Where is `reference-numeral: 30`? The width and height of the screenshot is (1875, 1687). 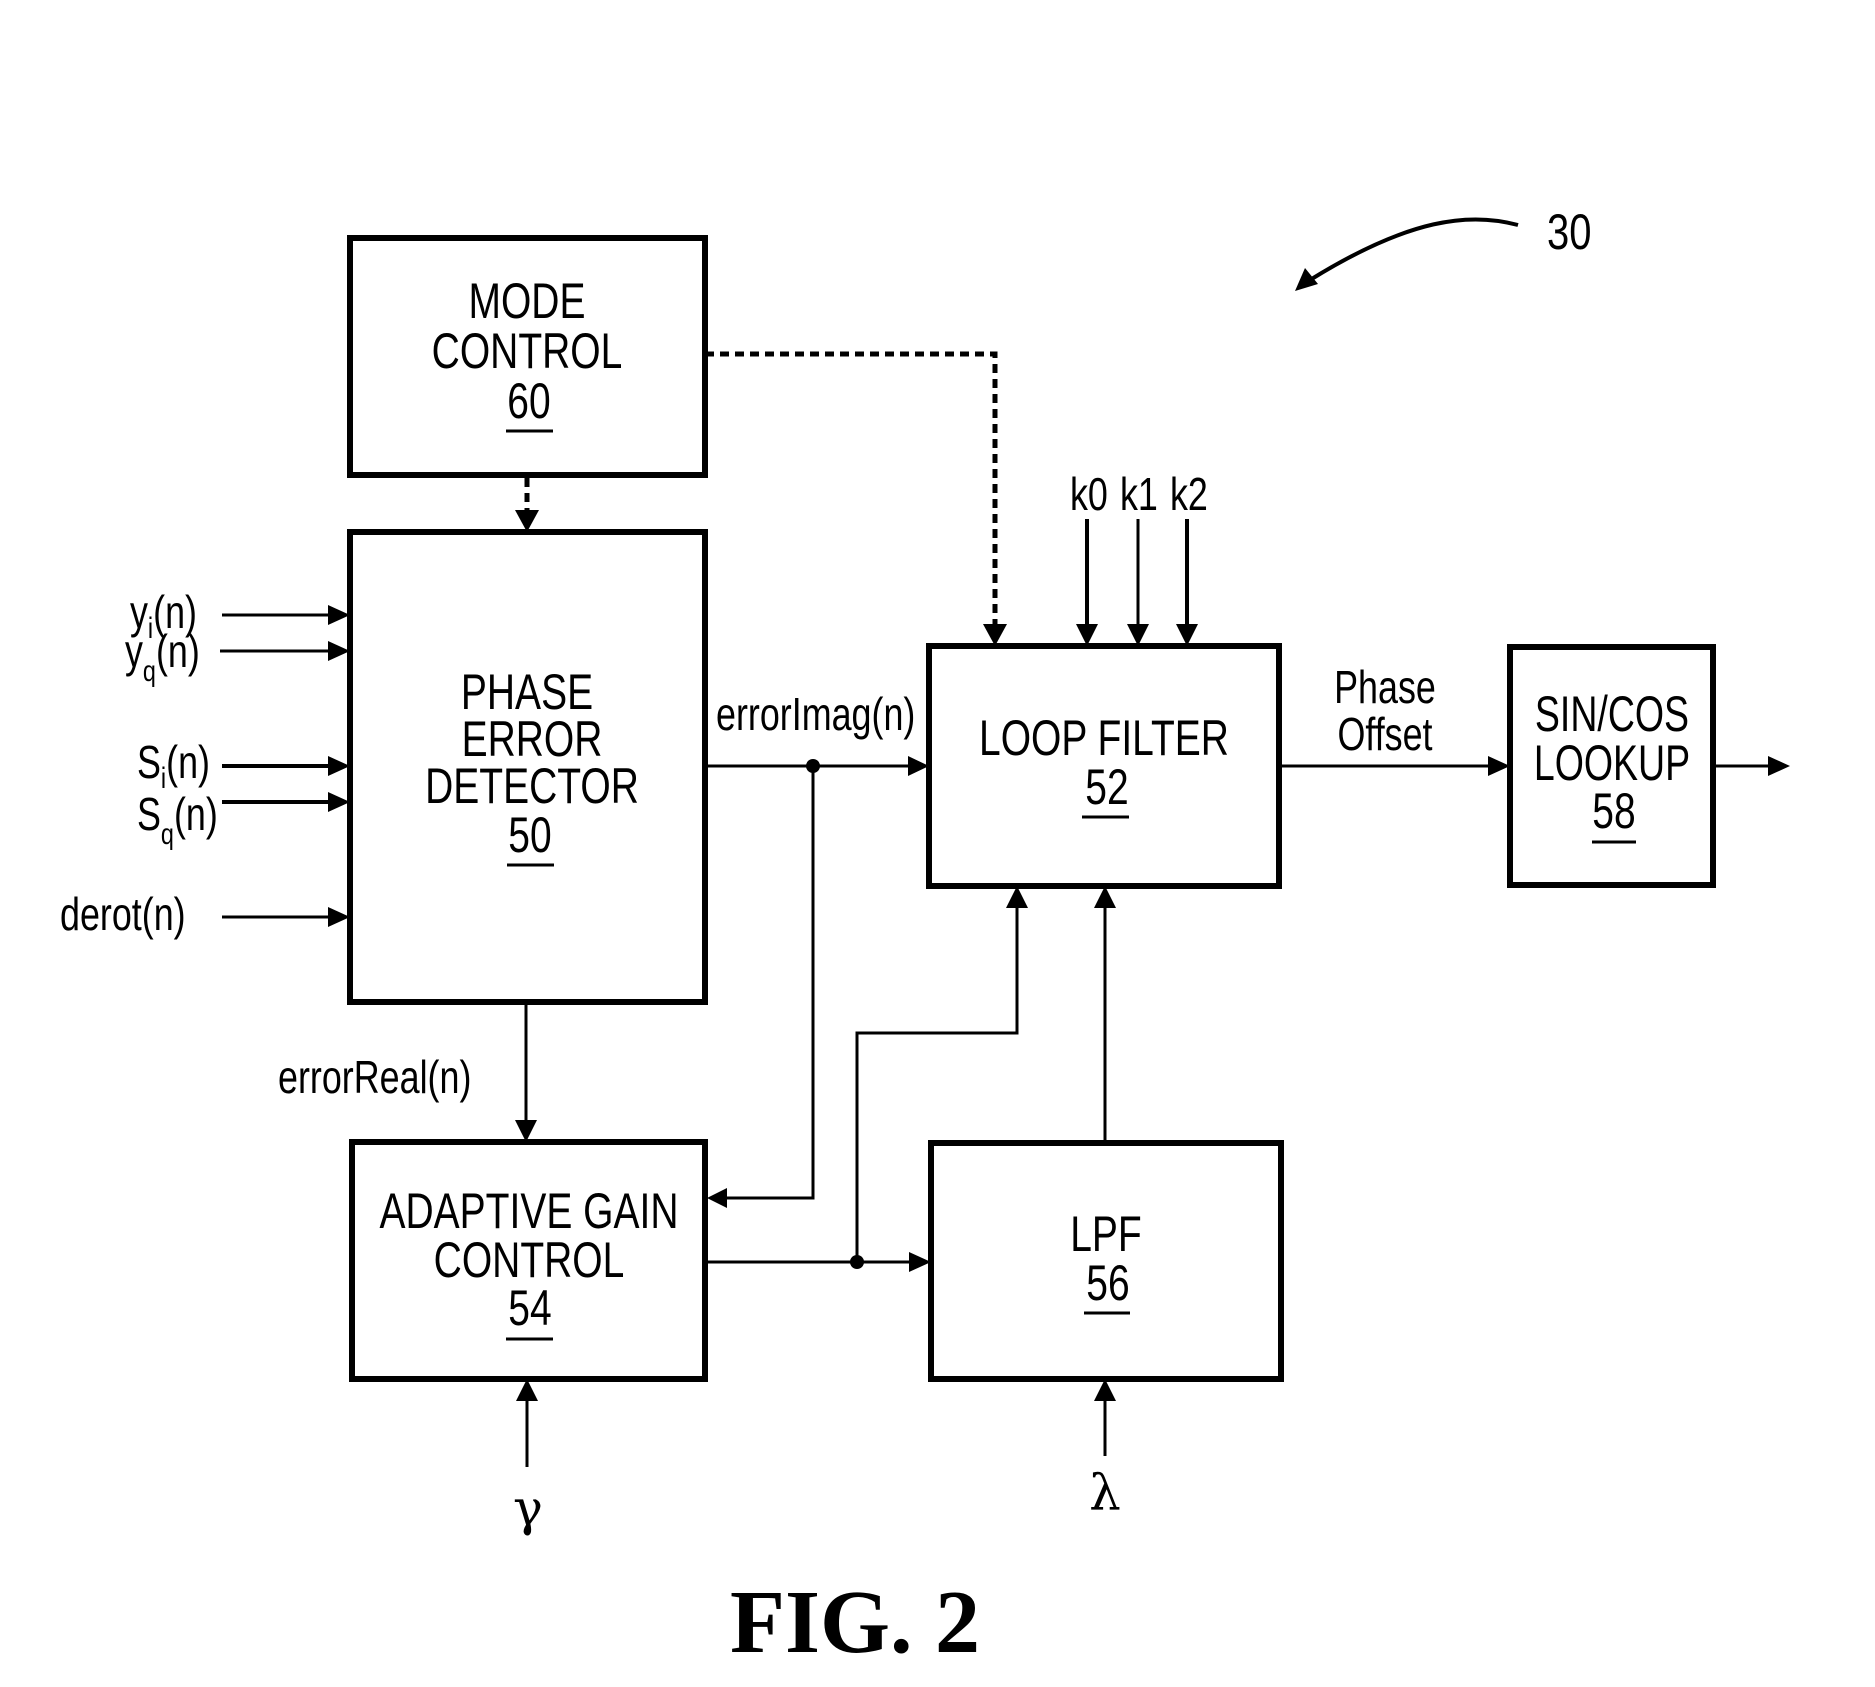 reference-numeral: 30 is located at coordinates (1569, 232).